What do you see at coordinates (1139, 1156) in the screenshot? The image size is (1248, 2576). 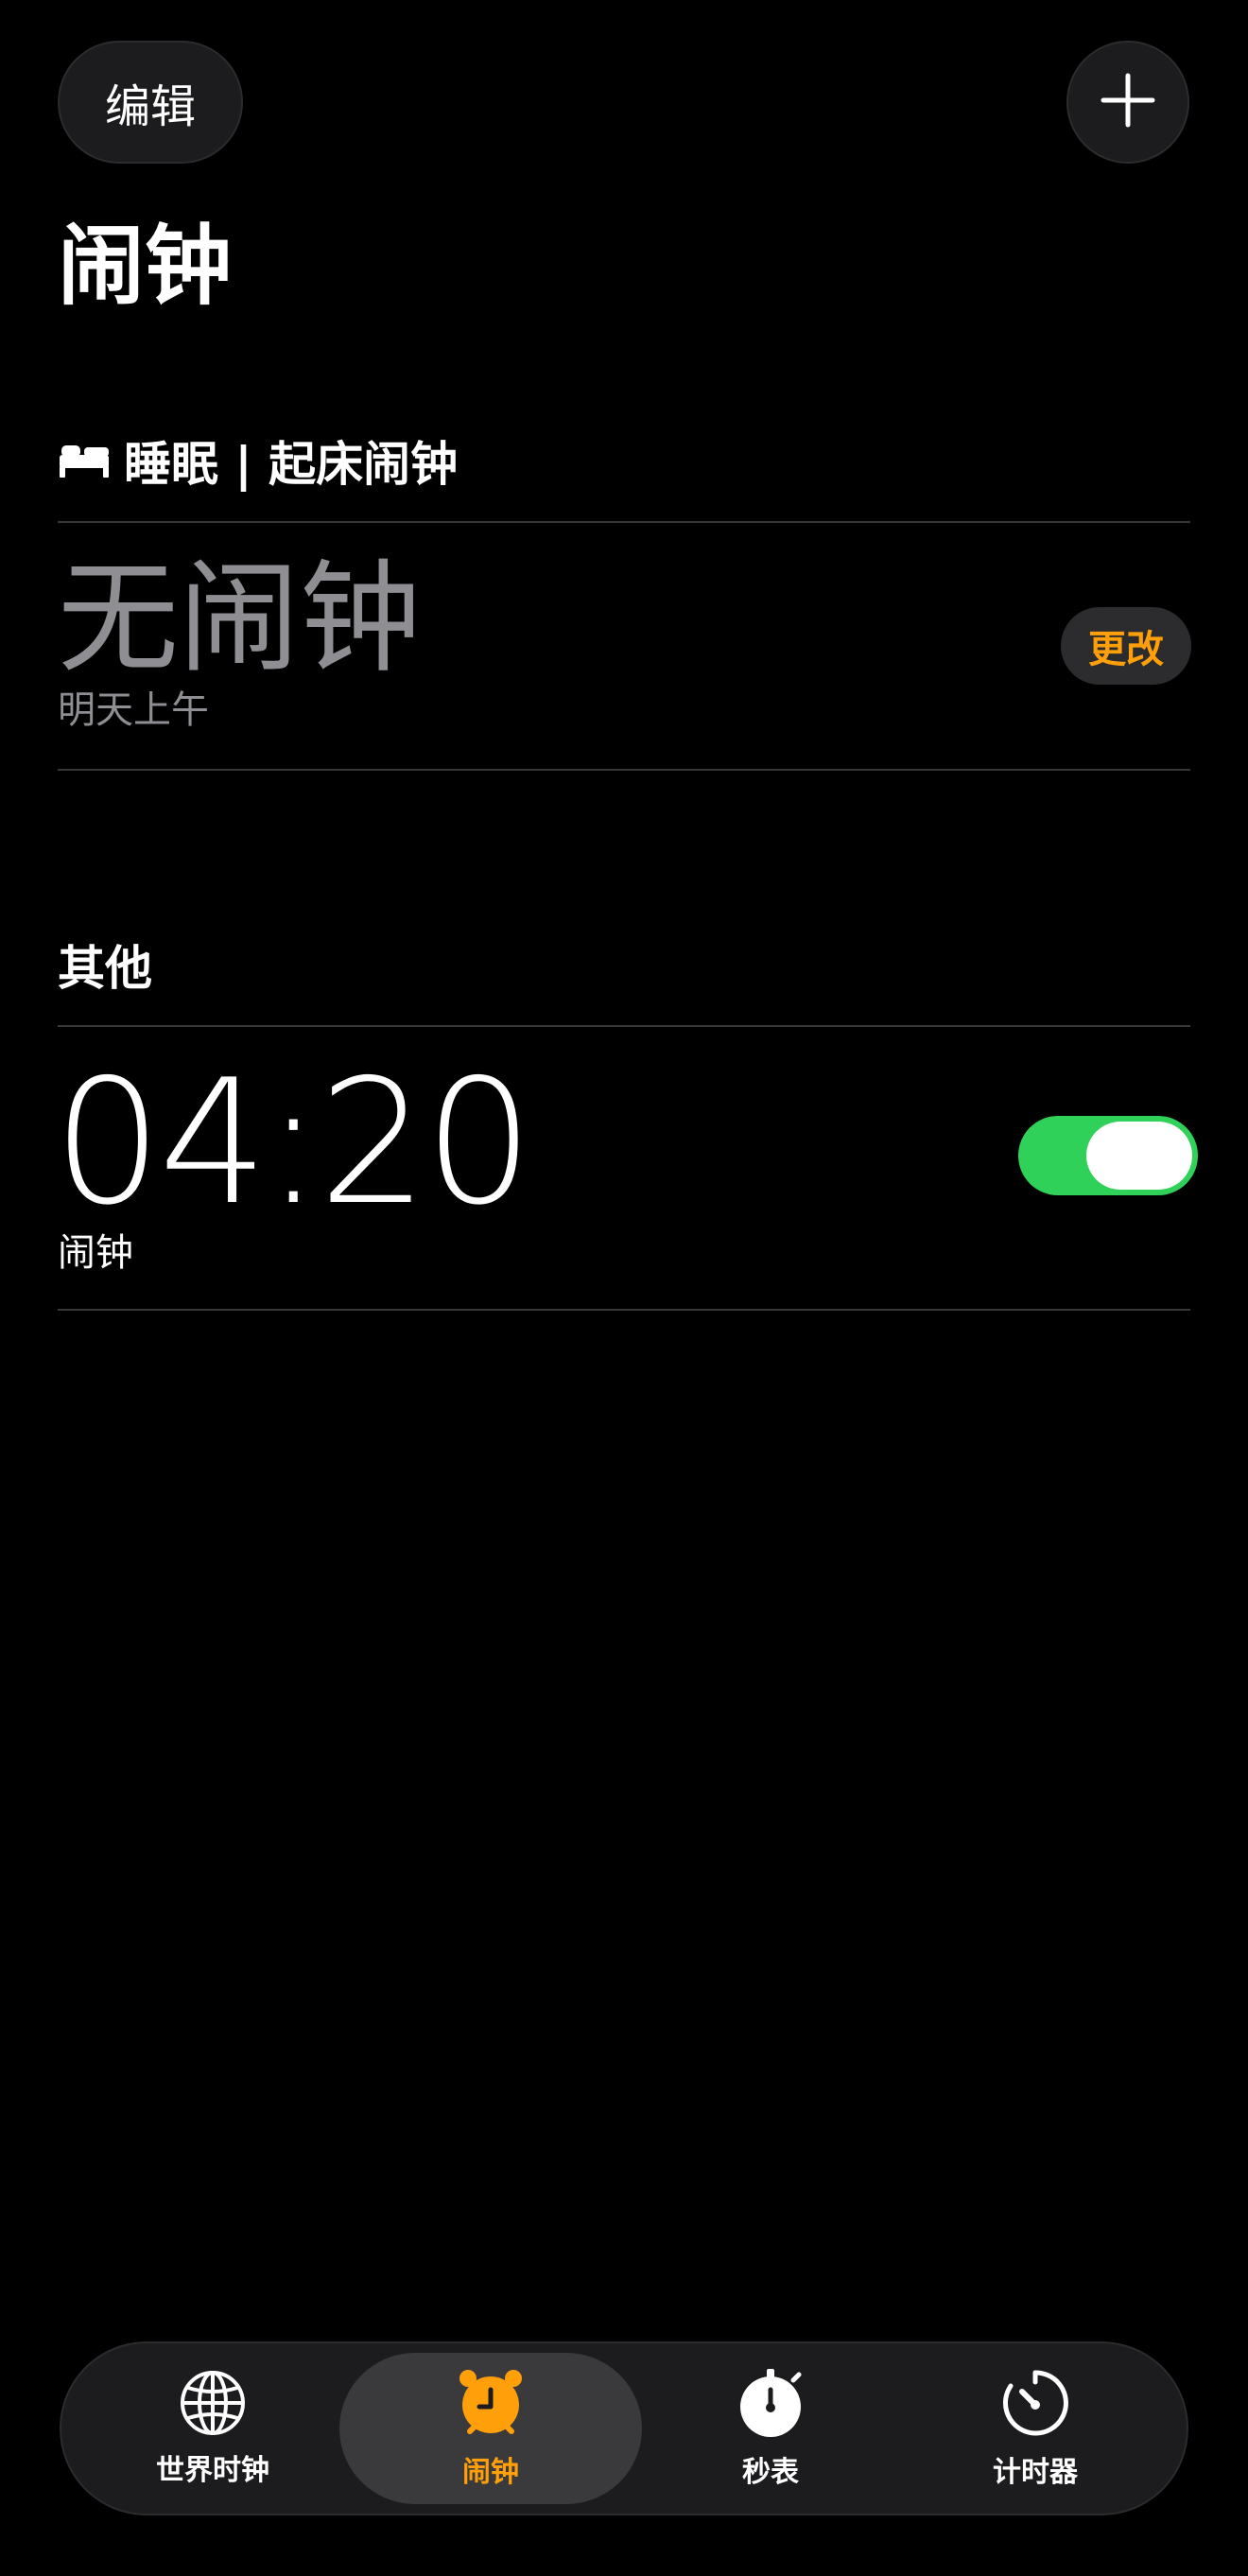 I see `toggle-knob` at bounding box center [1139, 1156].